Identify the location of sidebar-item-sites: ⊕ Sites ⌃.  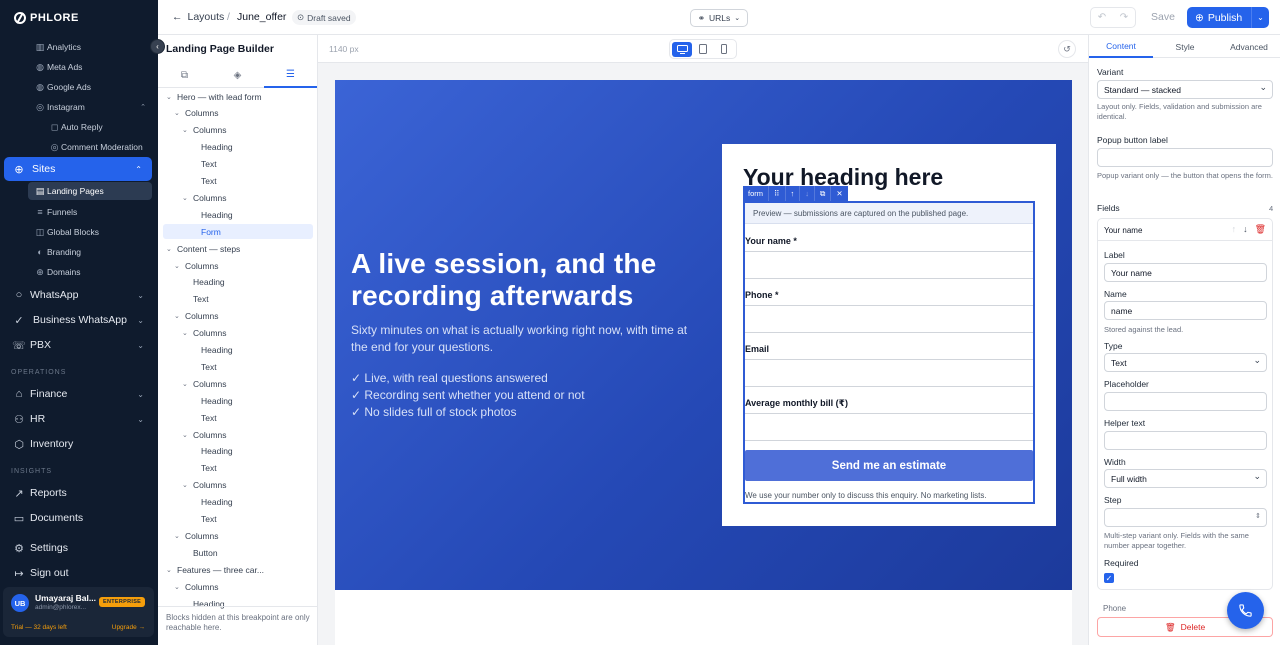
(78, 169).